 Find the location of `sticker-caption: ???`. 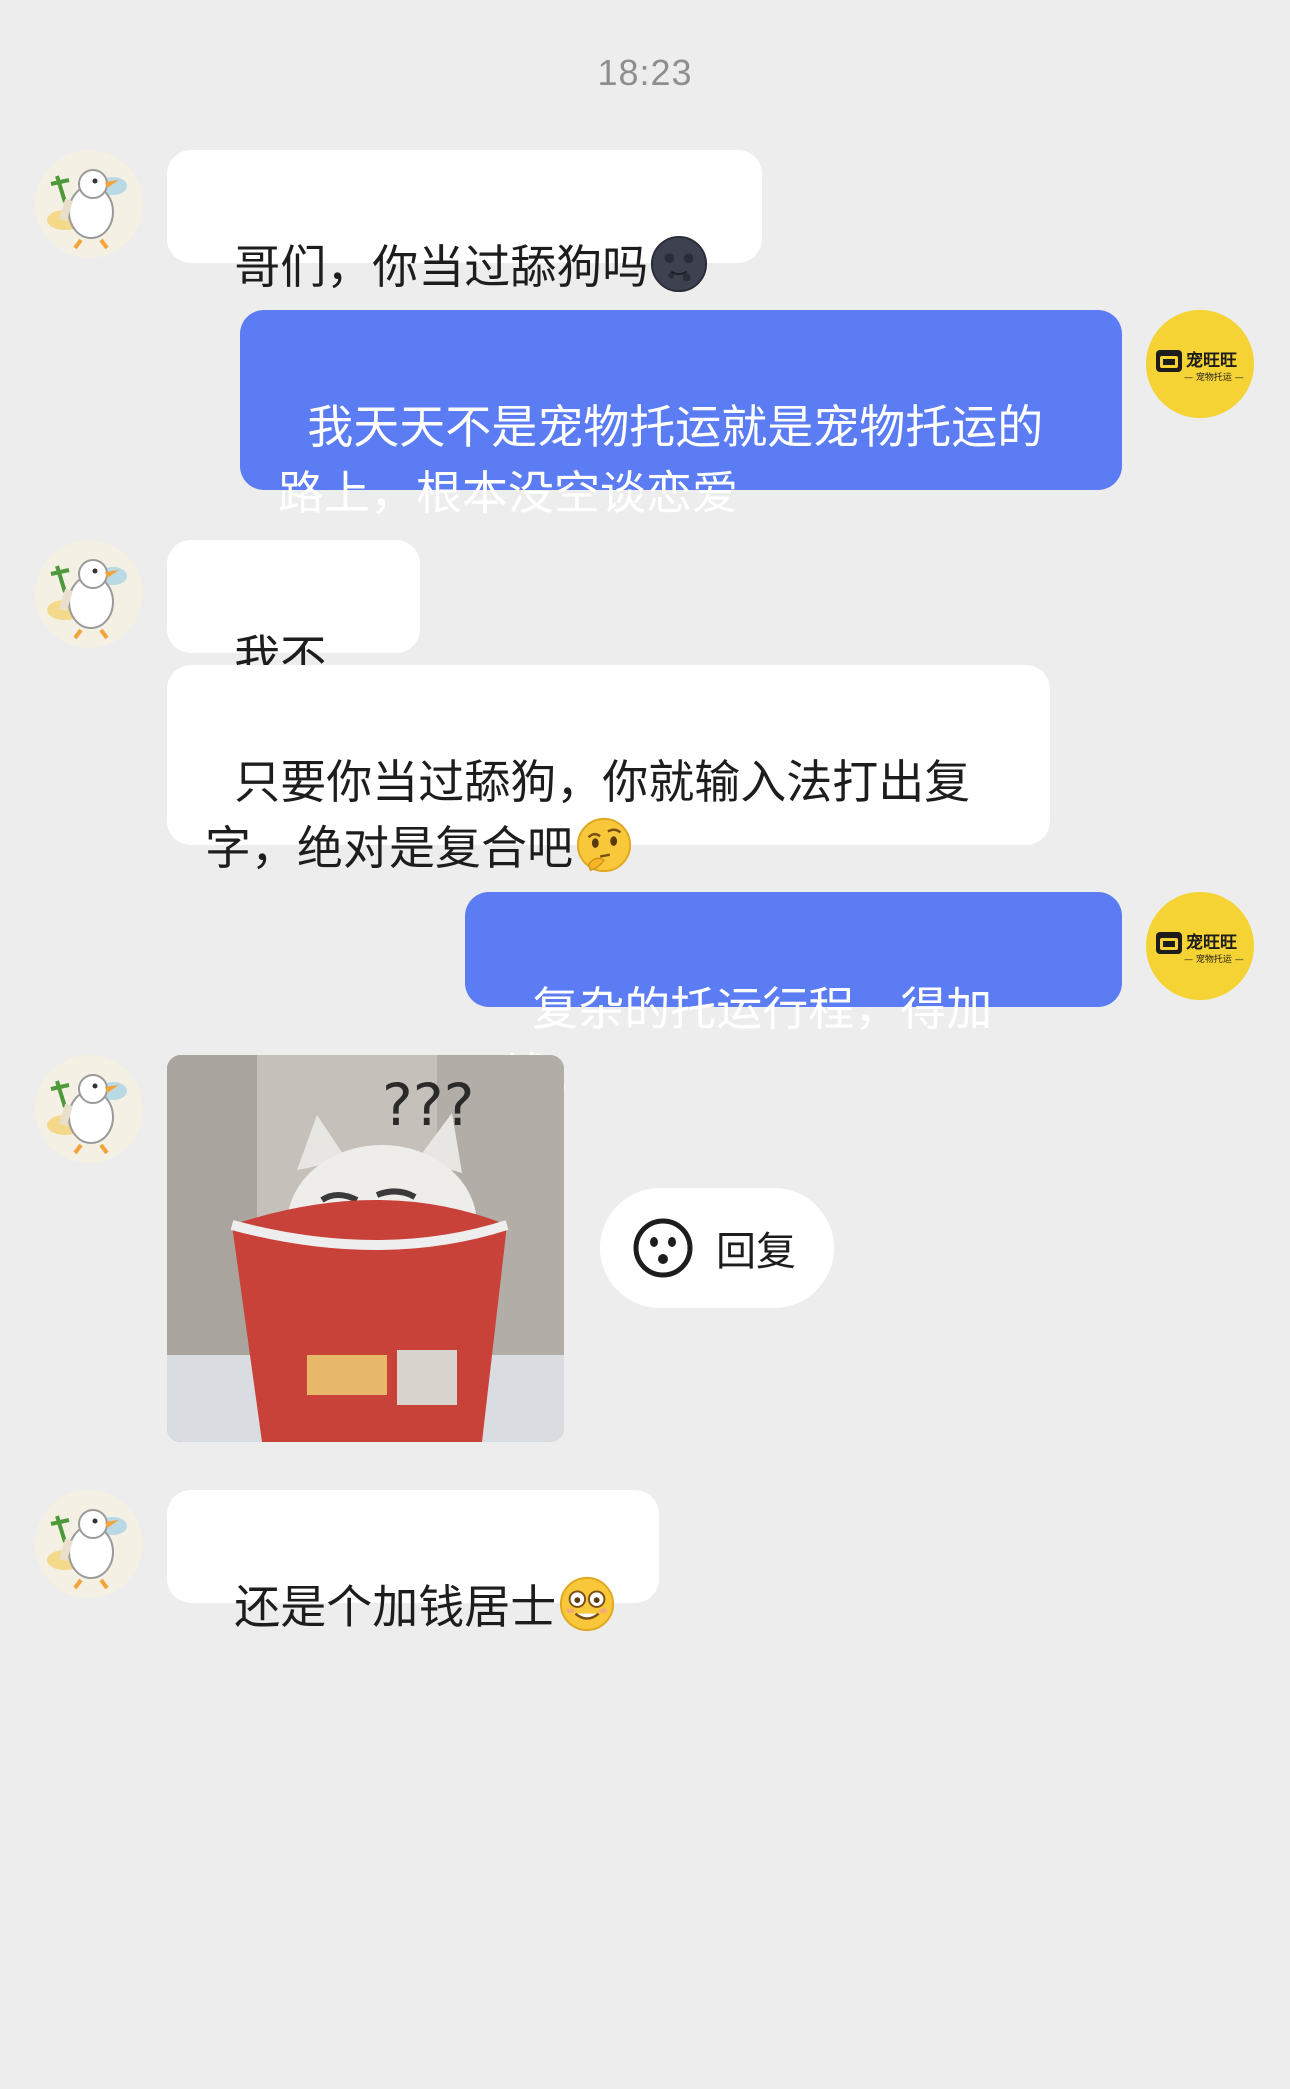

sticker-caption: ??? is located at coordinates (428, 1105).